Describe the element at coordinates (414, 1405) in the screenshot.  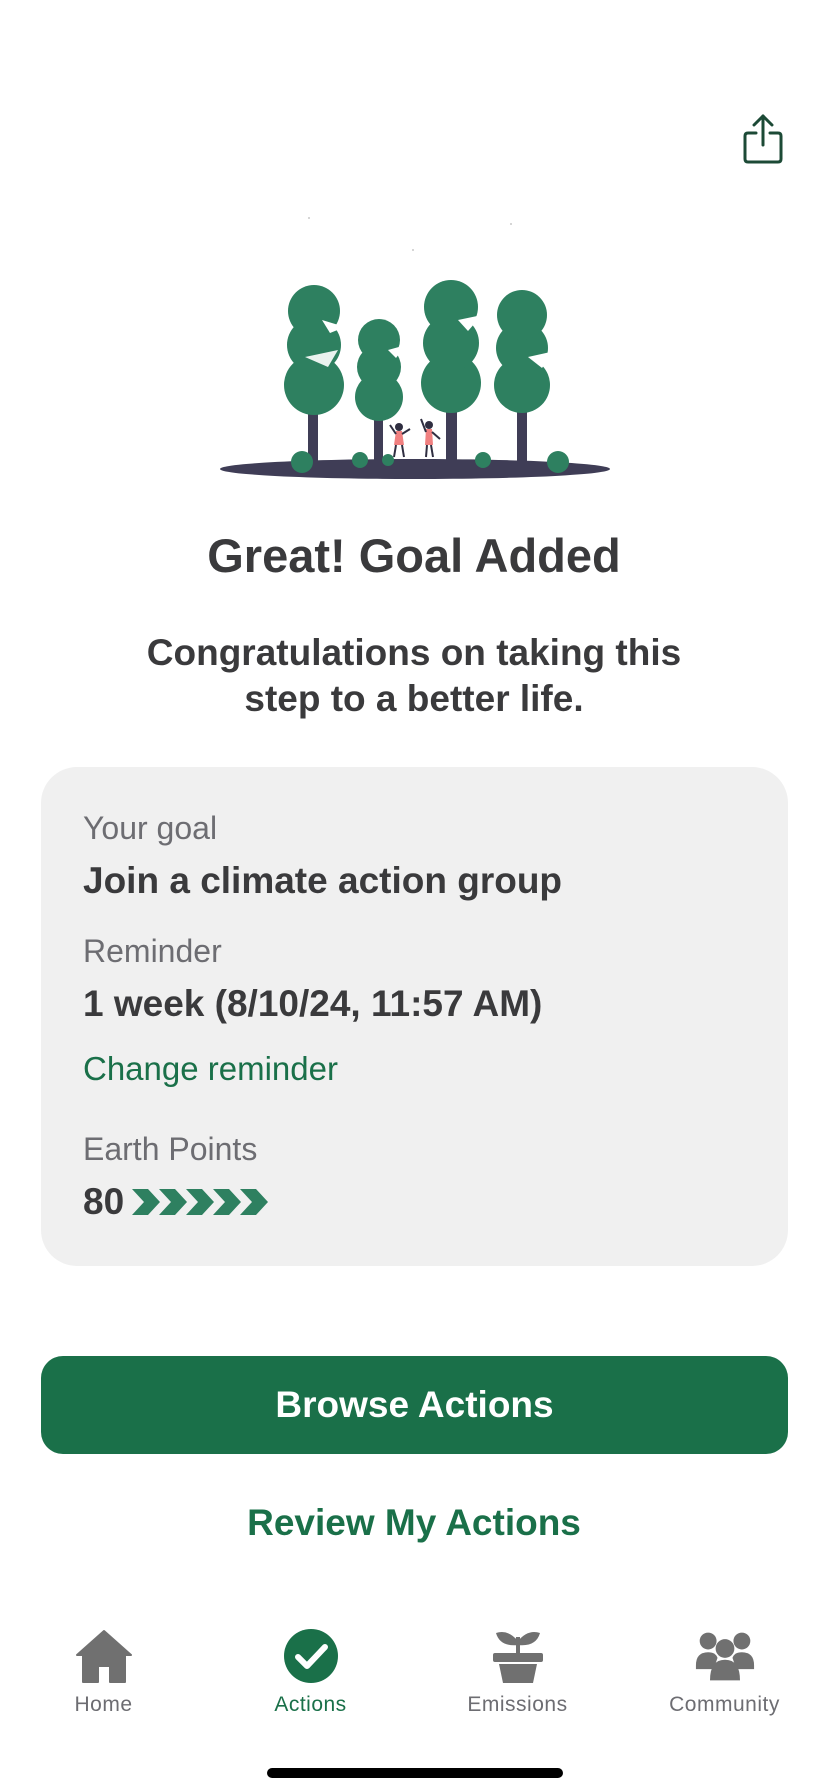
I see `browse-actions-button: Browse Actions` at that location.